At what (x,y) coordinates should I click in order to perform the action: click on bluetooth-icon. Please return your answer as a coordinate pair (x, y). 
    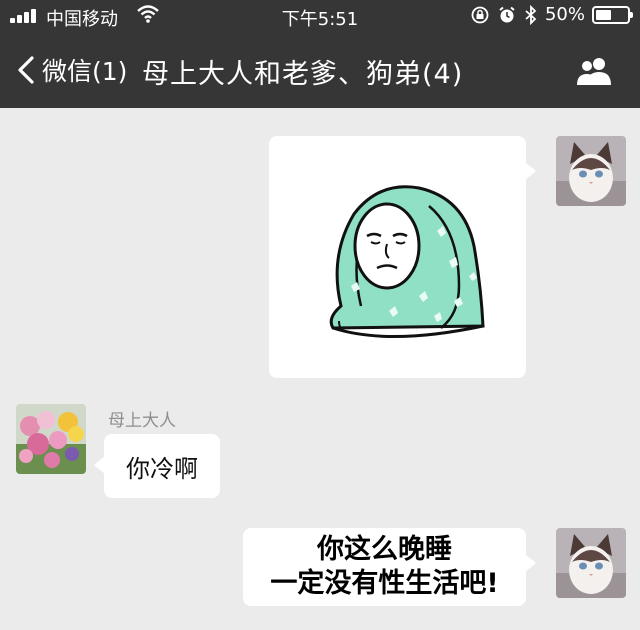
    Looking at the image, I should click on (531, 14).